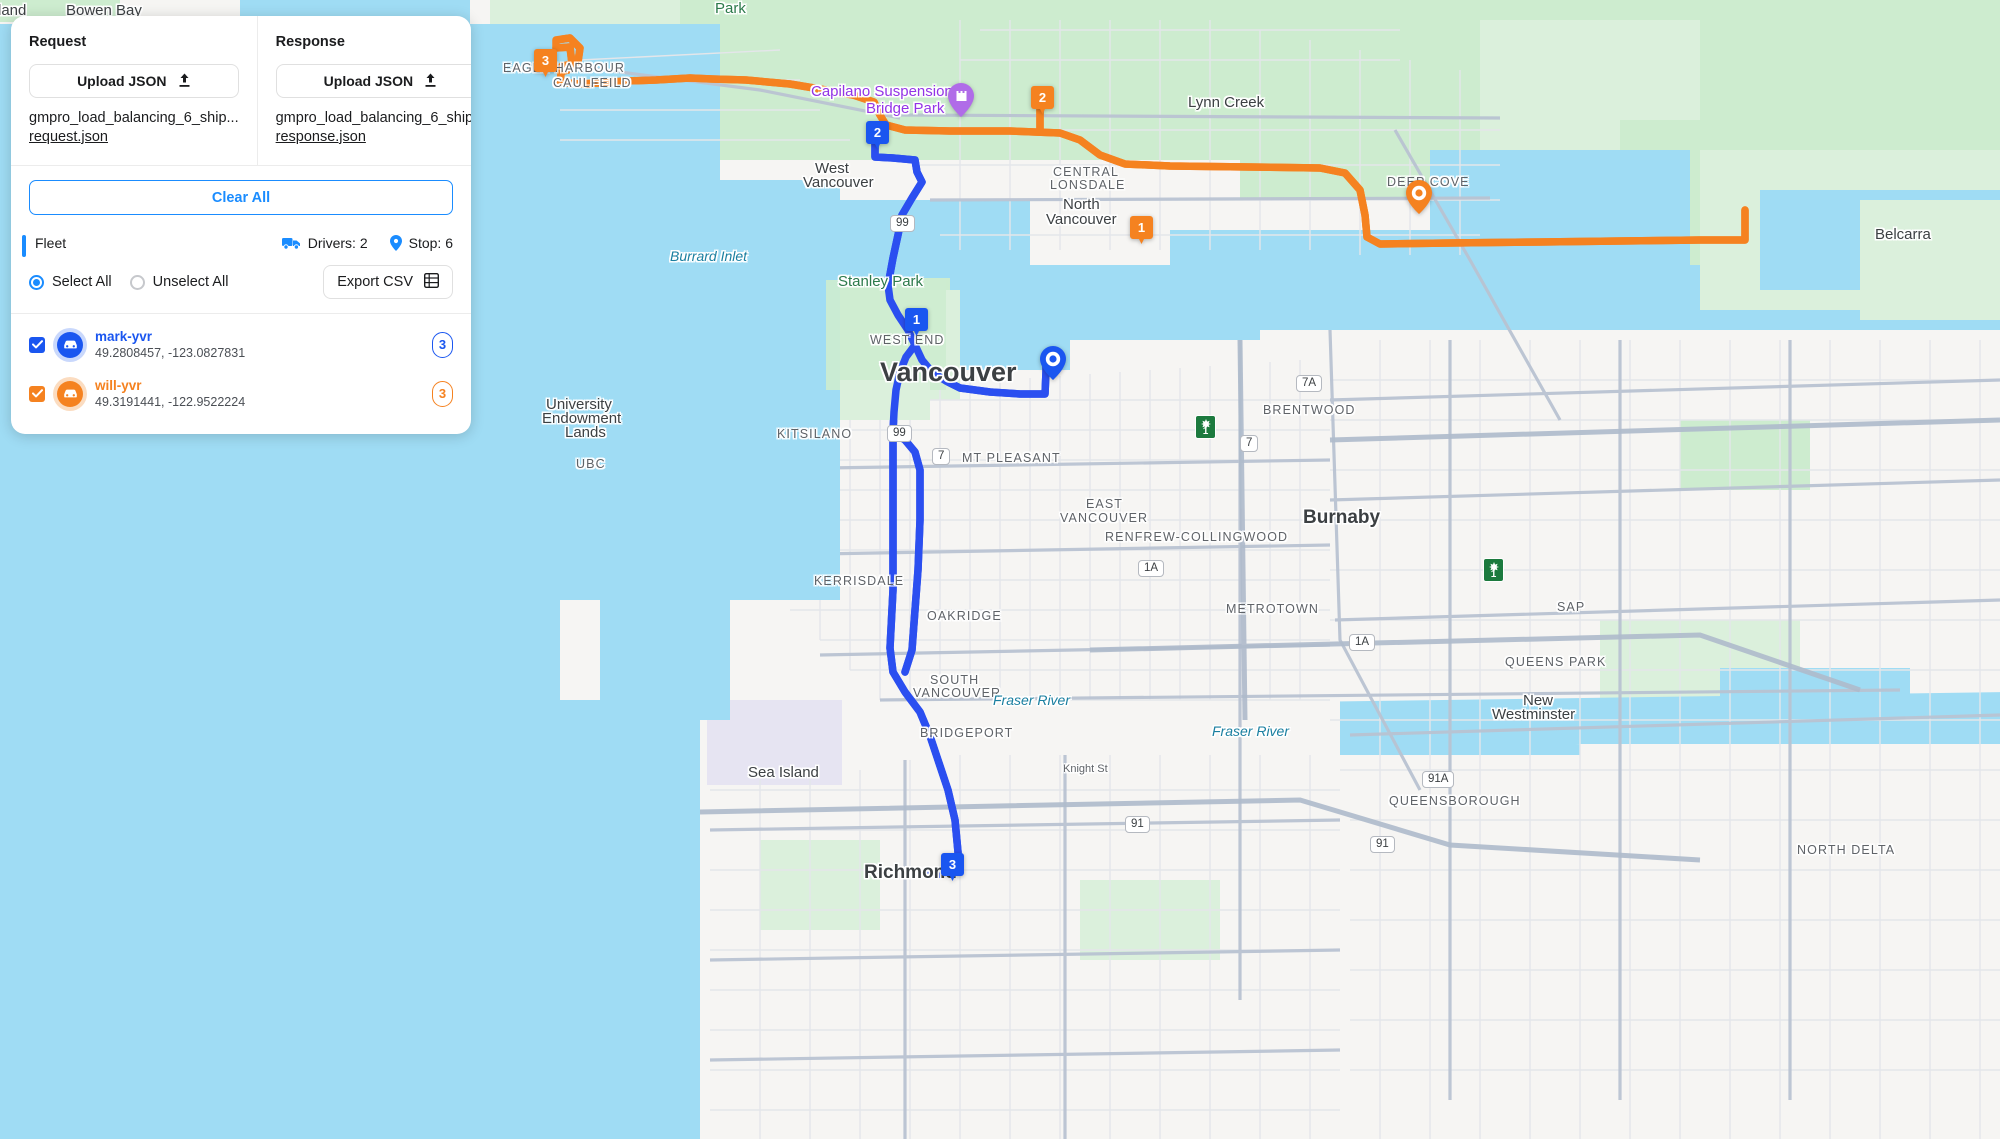 The image size is (2000, 1139). Describe the element at coordinates (170, 393) in the screenshot. I see `driver-info: will-yvr 49.3191441, -122.9522224` at that location.